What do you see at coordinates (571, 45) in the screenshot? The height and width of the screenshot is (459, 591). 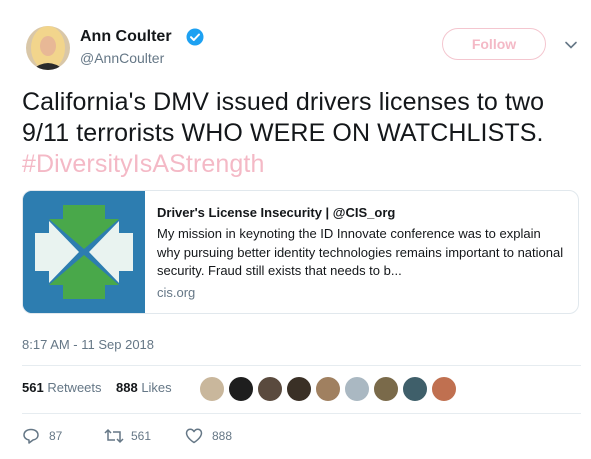 I see `chevron-down-icon` at bounding box center [571, 45].